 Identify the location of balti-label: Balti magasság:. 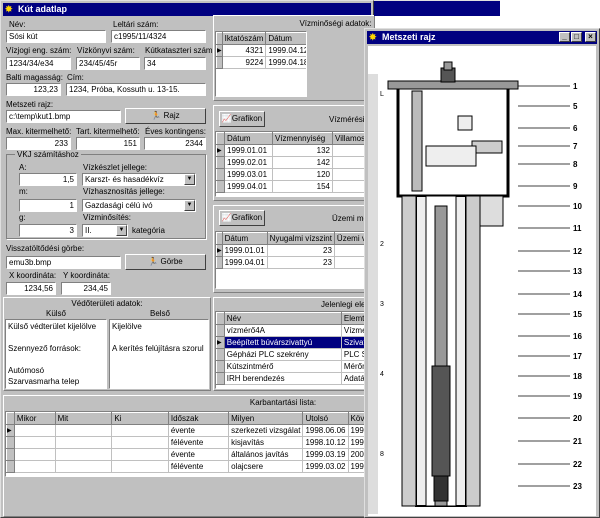
(34, 77).